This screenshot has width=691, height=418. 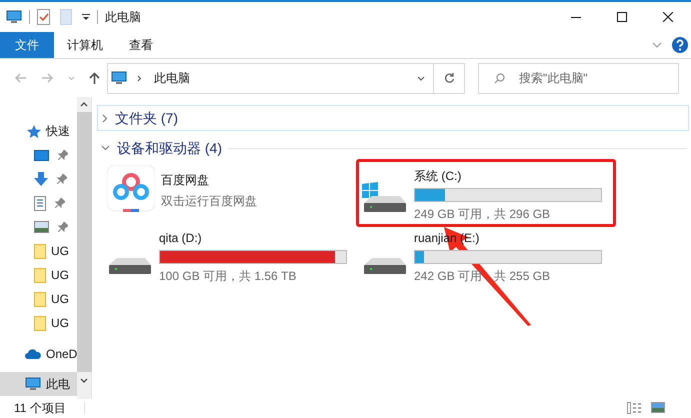 What do you see at coordinates (169, 148) in the screenshot?
I see `group-header: 设备和驱动器 (4)` at bounding box center [169, 148].